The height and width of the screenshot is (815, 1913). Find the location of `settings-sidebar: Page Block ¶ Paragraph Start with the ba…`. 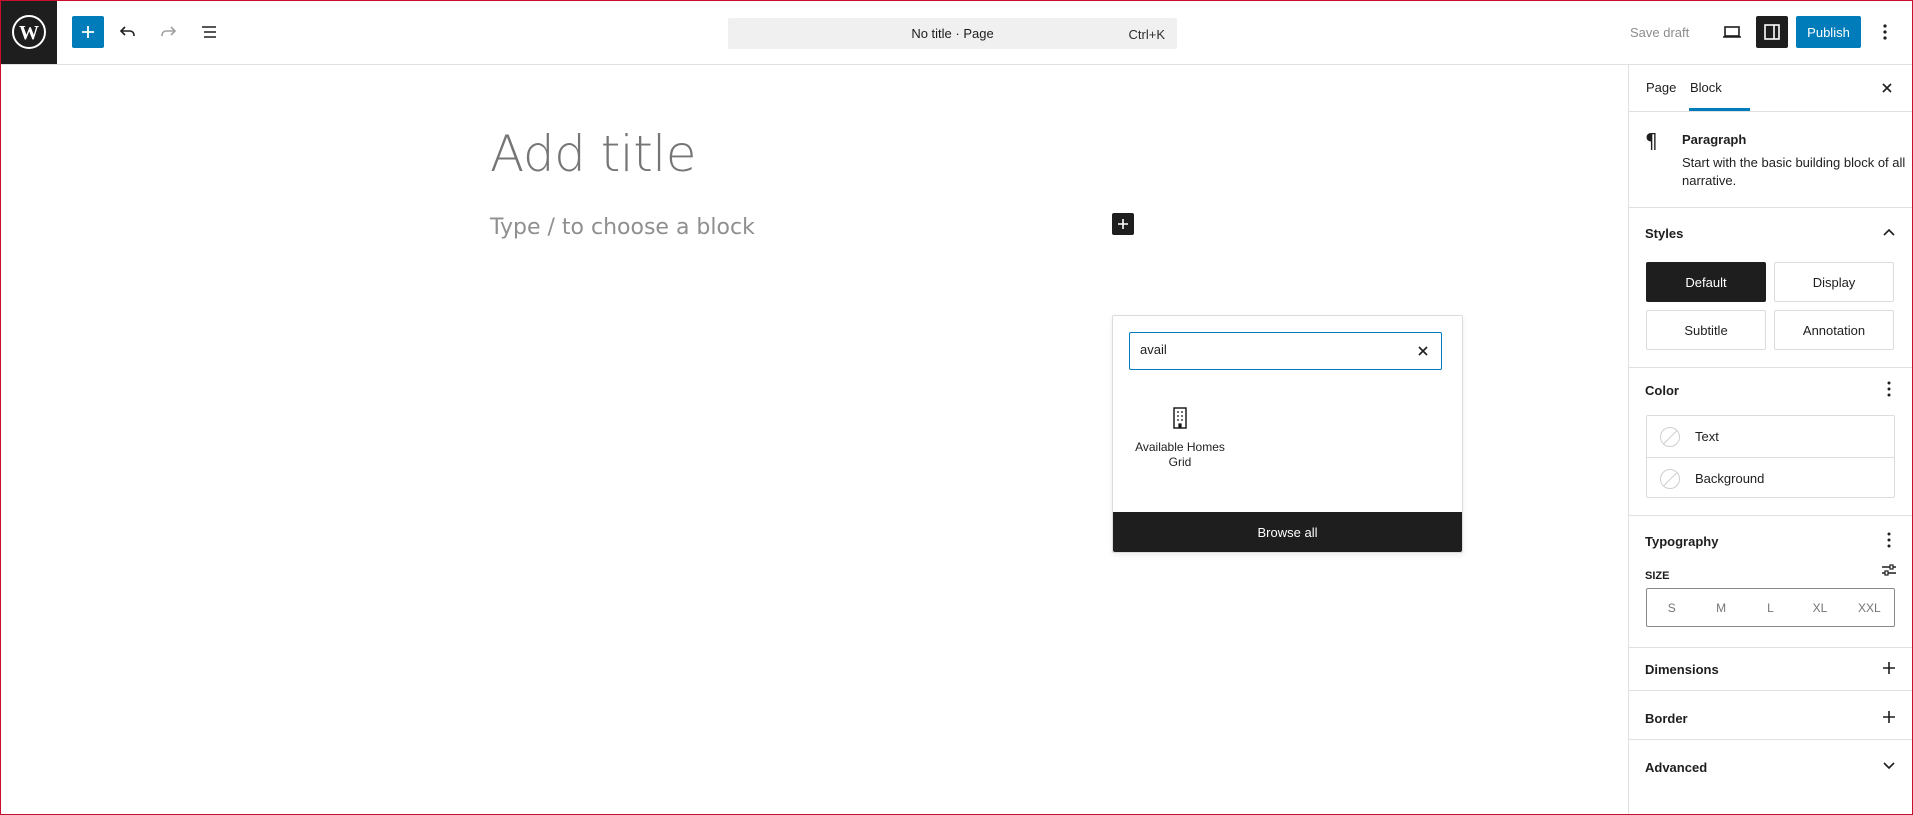

settings-sidebar: Page Block ¶ Paragraph Start with the ba… is located at coordinates (1770, 440).